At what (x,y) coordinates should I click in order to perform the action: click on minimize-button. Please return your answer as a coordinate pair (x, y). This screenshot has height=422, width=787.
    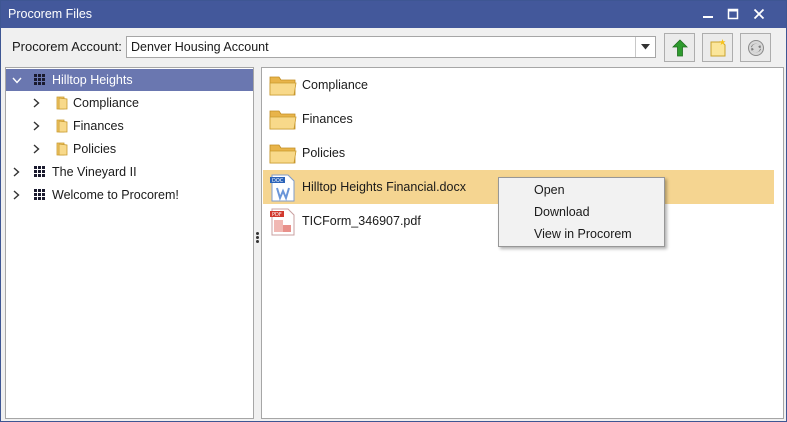
    Looking at the image, I should click on (708, 14).